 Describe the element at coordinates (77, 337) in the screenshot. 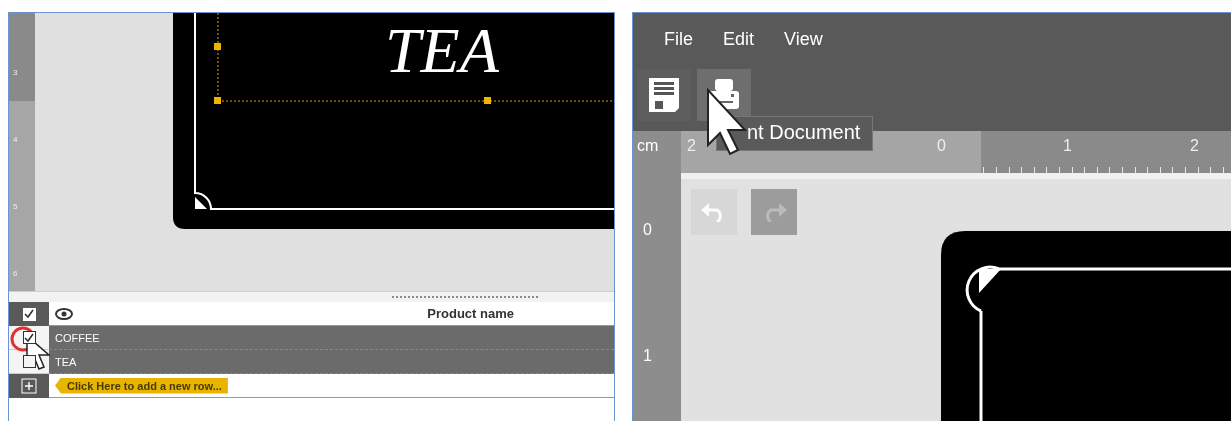

I see `table-cell: COFFEE` at that location.